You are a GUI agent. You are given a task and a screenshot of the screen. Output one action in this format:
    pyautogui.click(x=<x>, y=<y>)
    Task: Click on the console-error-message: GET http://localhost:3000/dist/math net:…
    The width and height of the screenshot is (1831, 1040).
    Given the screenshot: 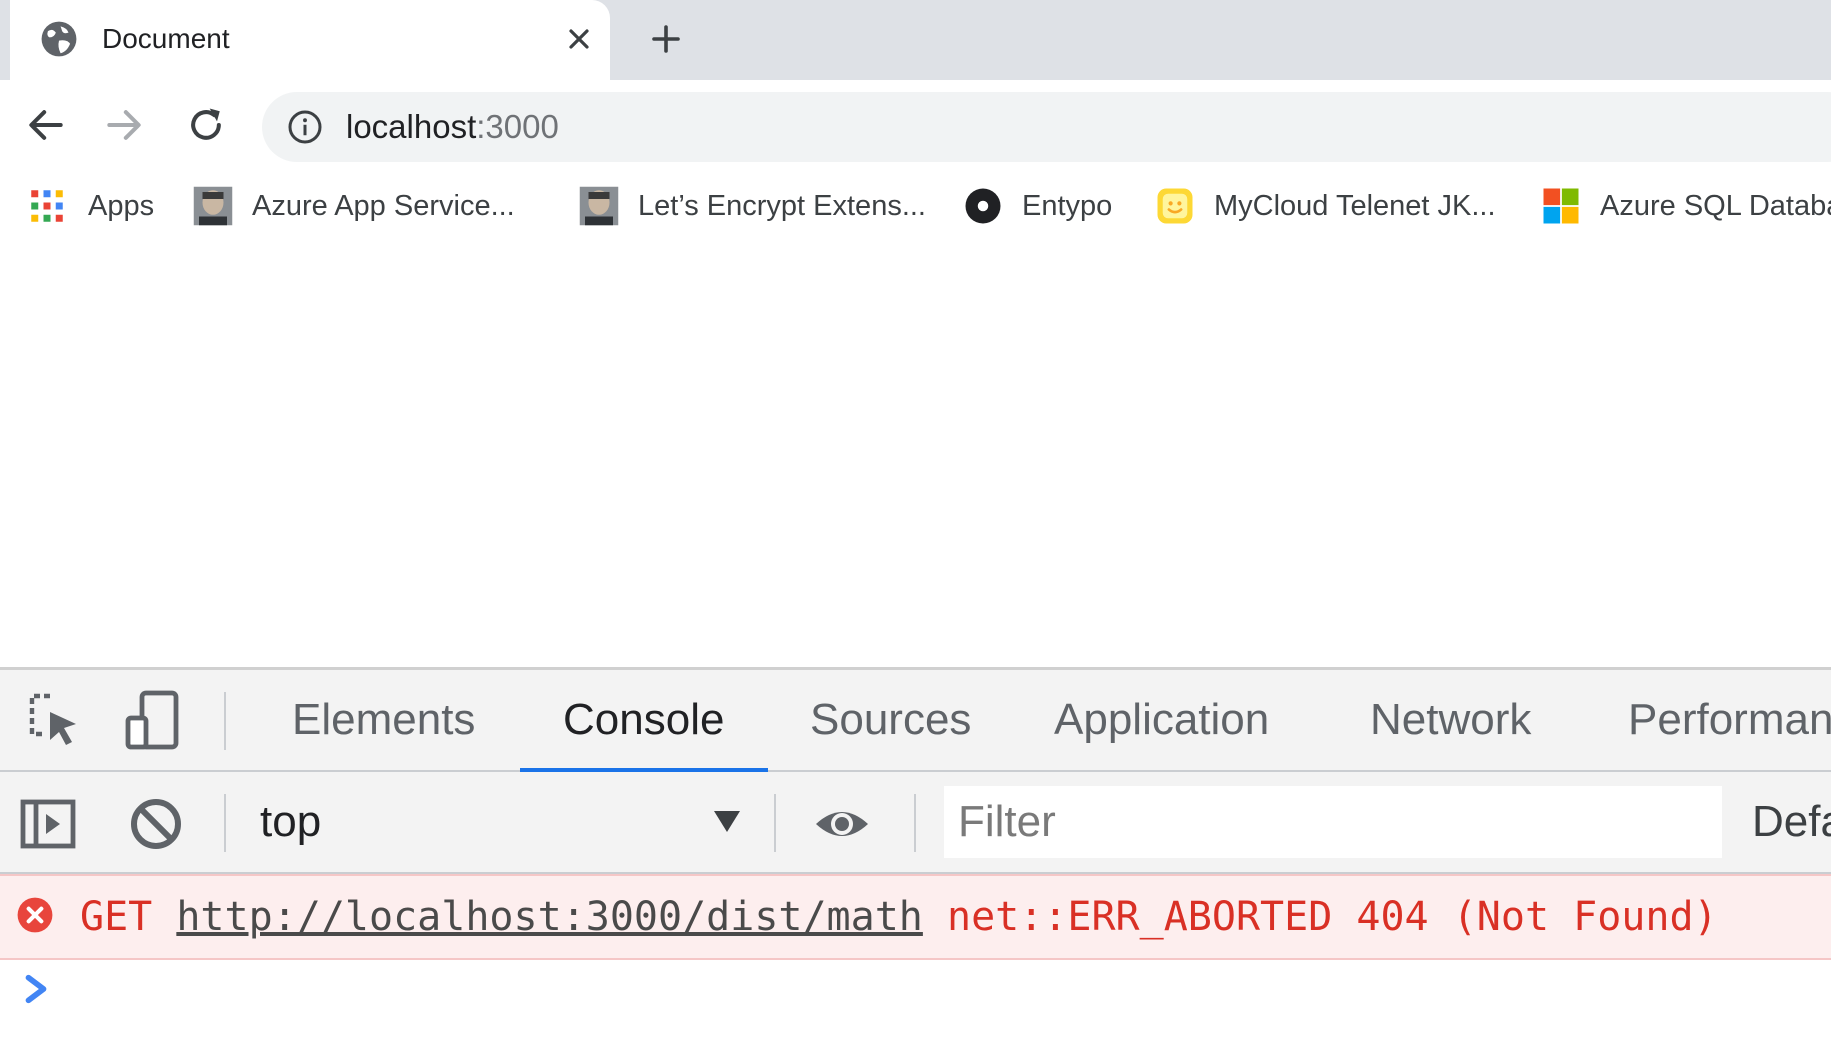 What is the action you would take?
    pyautogui.click(x=915, y=917)
    